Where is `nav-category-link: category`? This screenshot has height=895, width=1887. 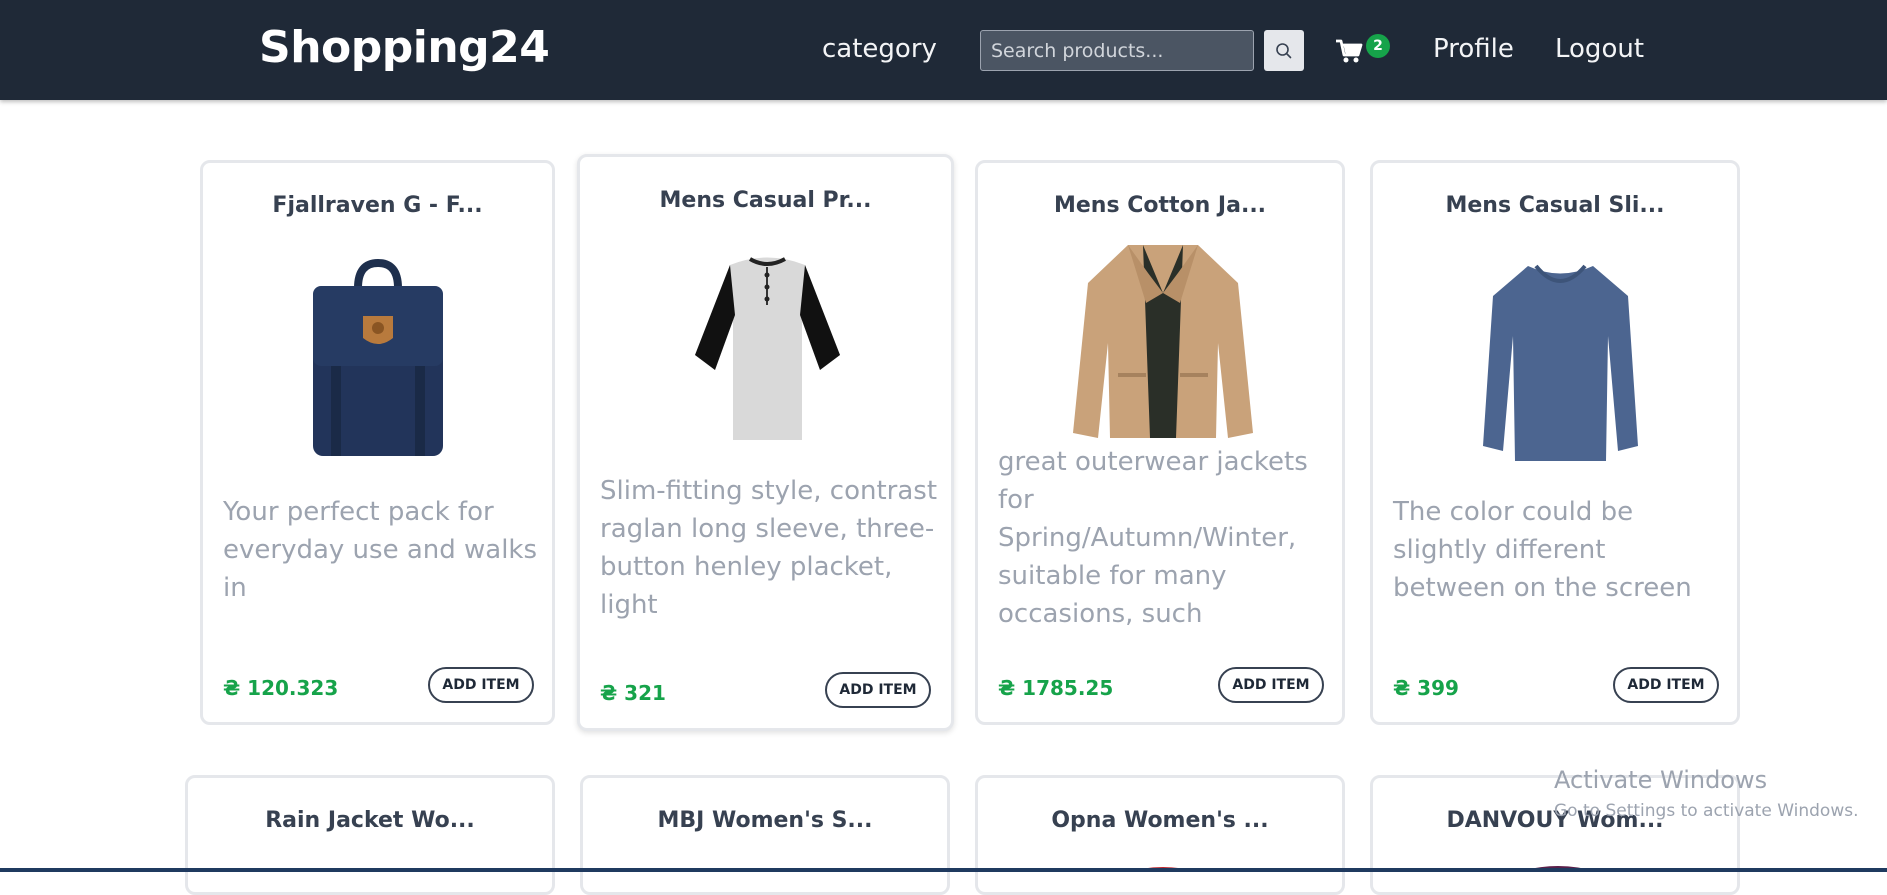 nav-category-link: category is located at coordinates (879, 49).